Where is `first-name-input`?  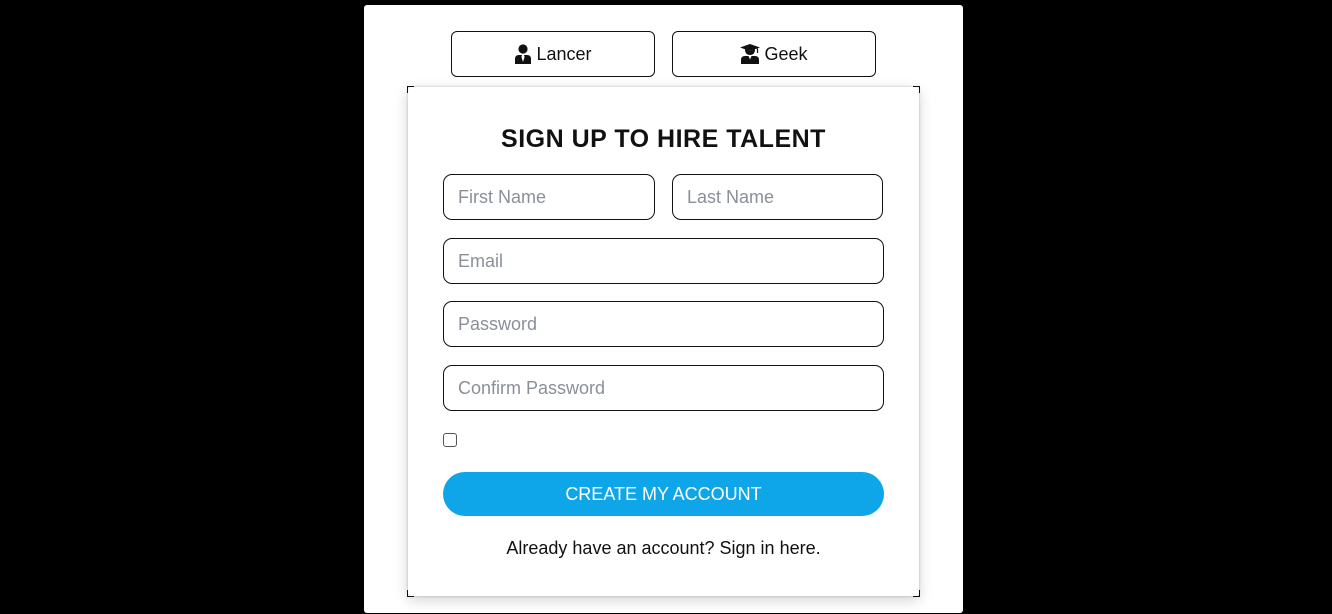
first-name-input is located at coordinates (549, 197).